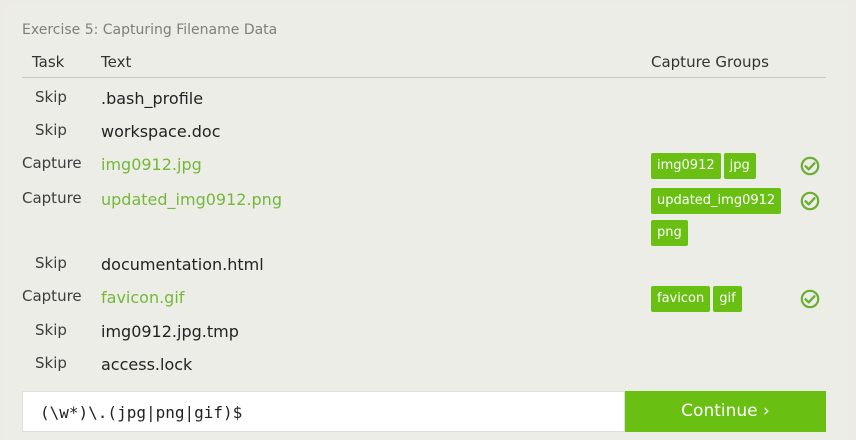 This screenshot has width=856, height=440. What do you see at coordinates (710, 62) in the screenshot?
I see `header-capture-groups: Capture Groups` at bounding box center [710, 62].